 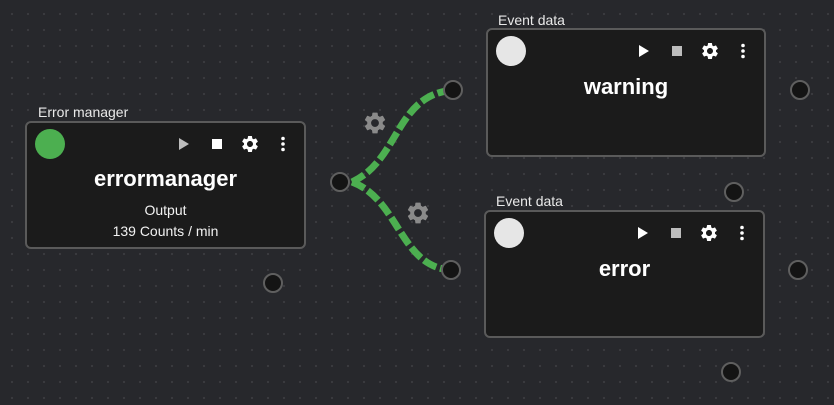 What do you see at coordinates (453, 90) in the screenshot?
I see `input-port-warning` at bounding box center [453, 90].